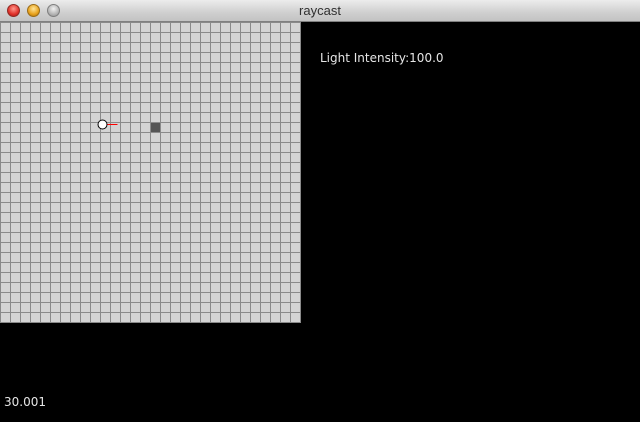  Describe the element at coordinates (155, 127) in the screenshot. I see `wall-cell` at that location.